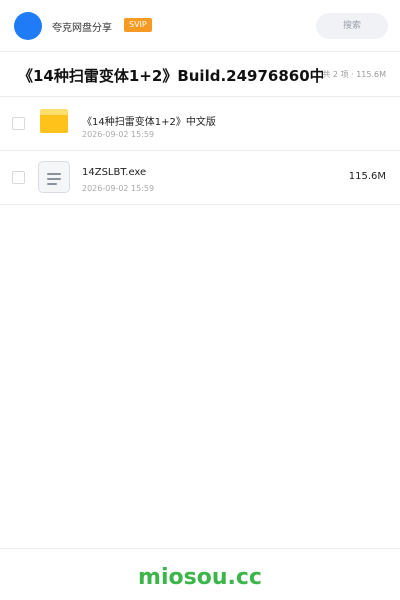  Describe the element at coordinates (367, 176) in the screenshot. I see `file-size: 115.6M` at that location.